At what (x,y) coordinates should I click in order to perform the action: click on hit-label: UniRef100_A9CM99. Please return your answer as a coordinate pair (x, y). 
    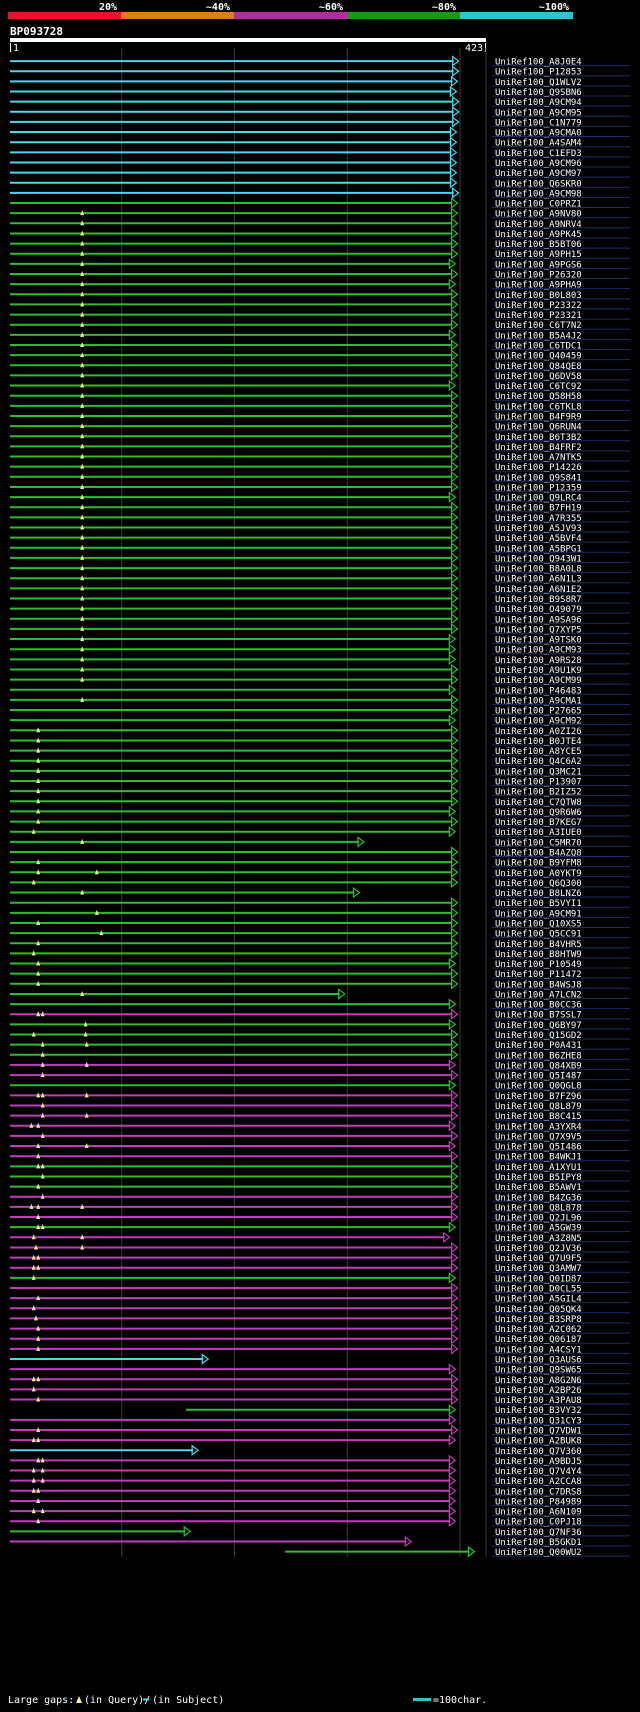
    Looking at the image, I should click on (538, 681).